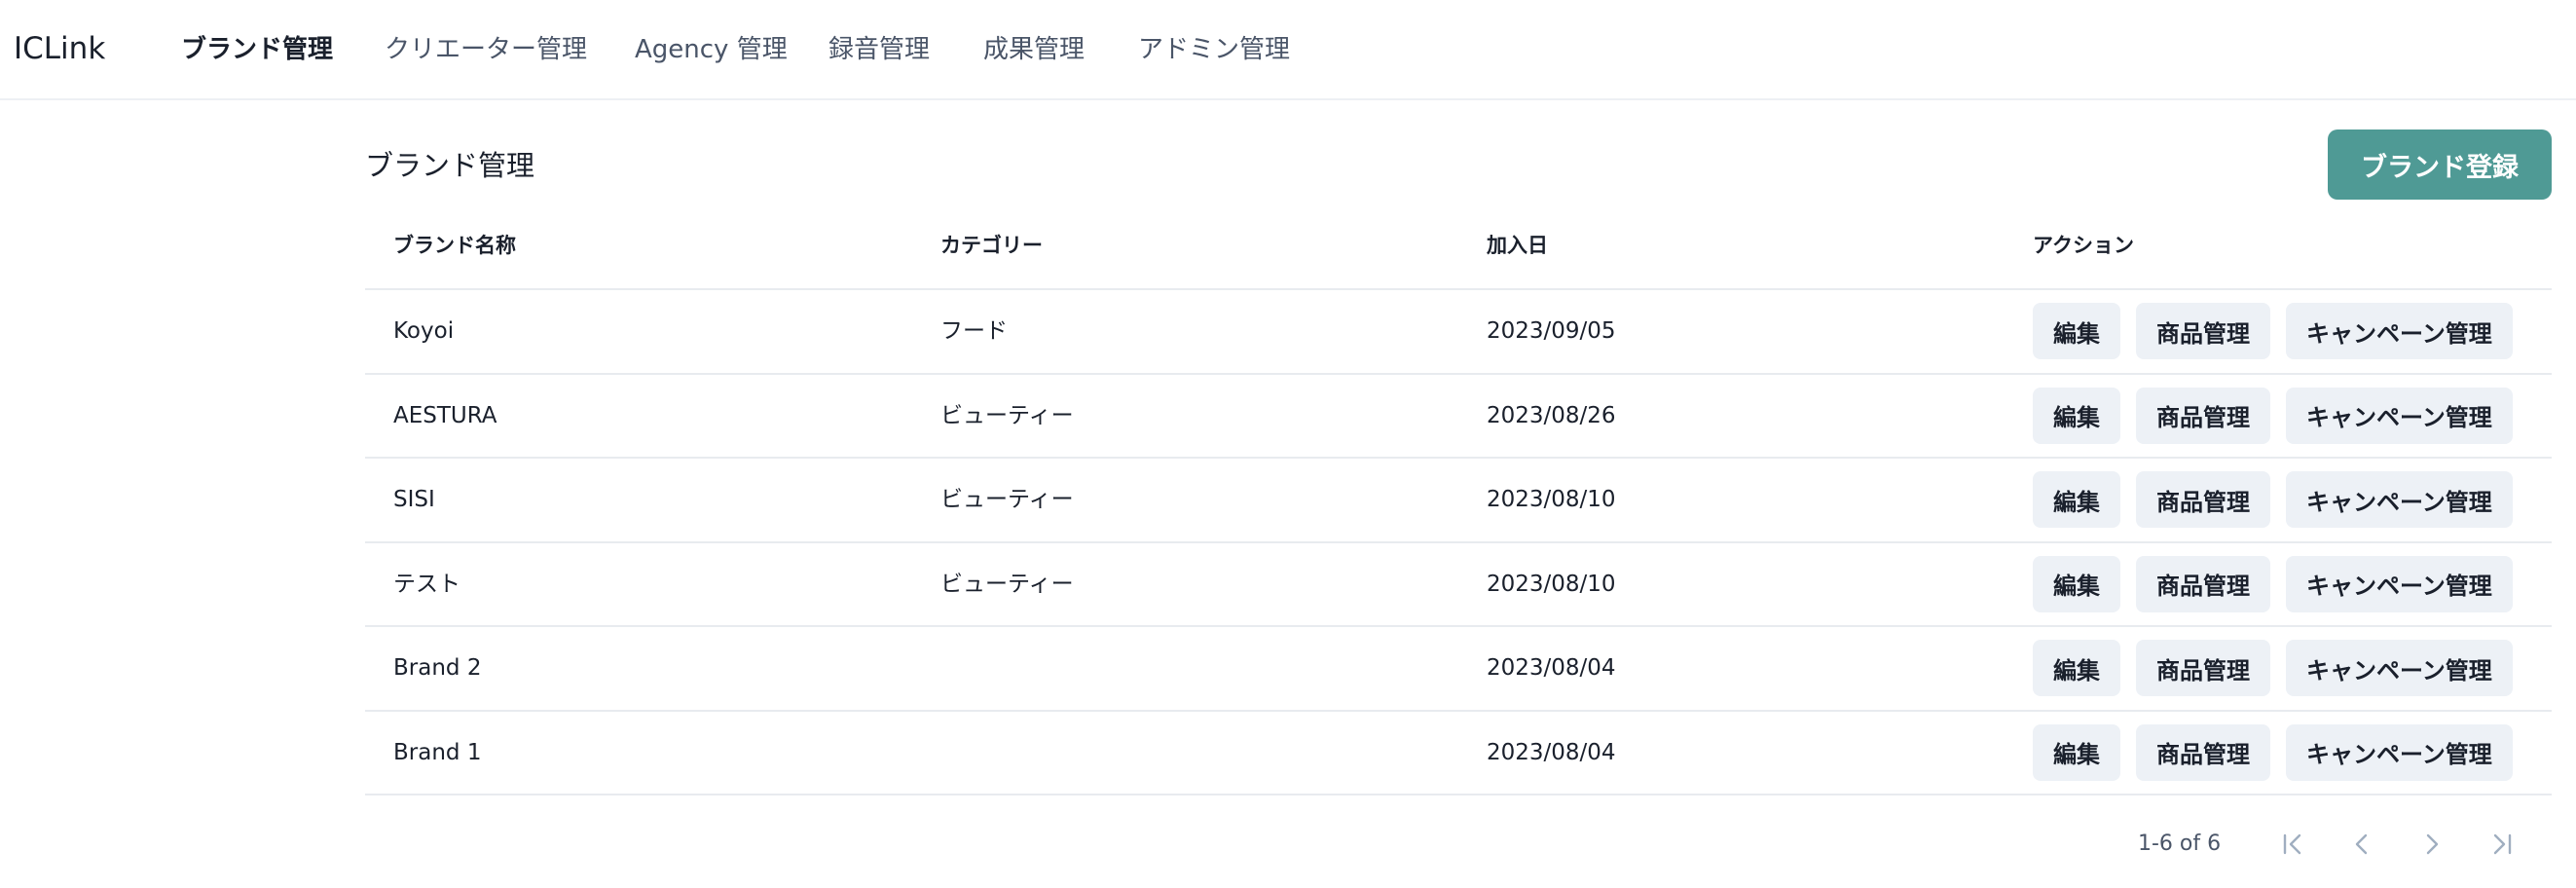 The image size is (2576, 888). What do you see at coordinates (426, 584) in the screenshot?
I see `brand-name-cell: テスト` at bounding box center [426, 584].